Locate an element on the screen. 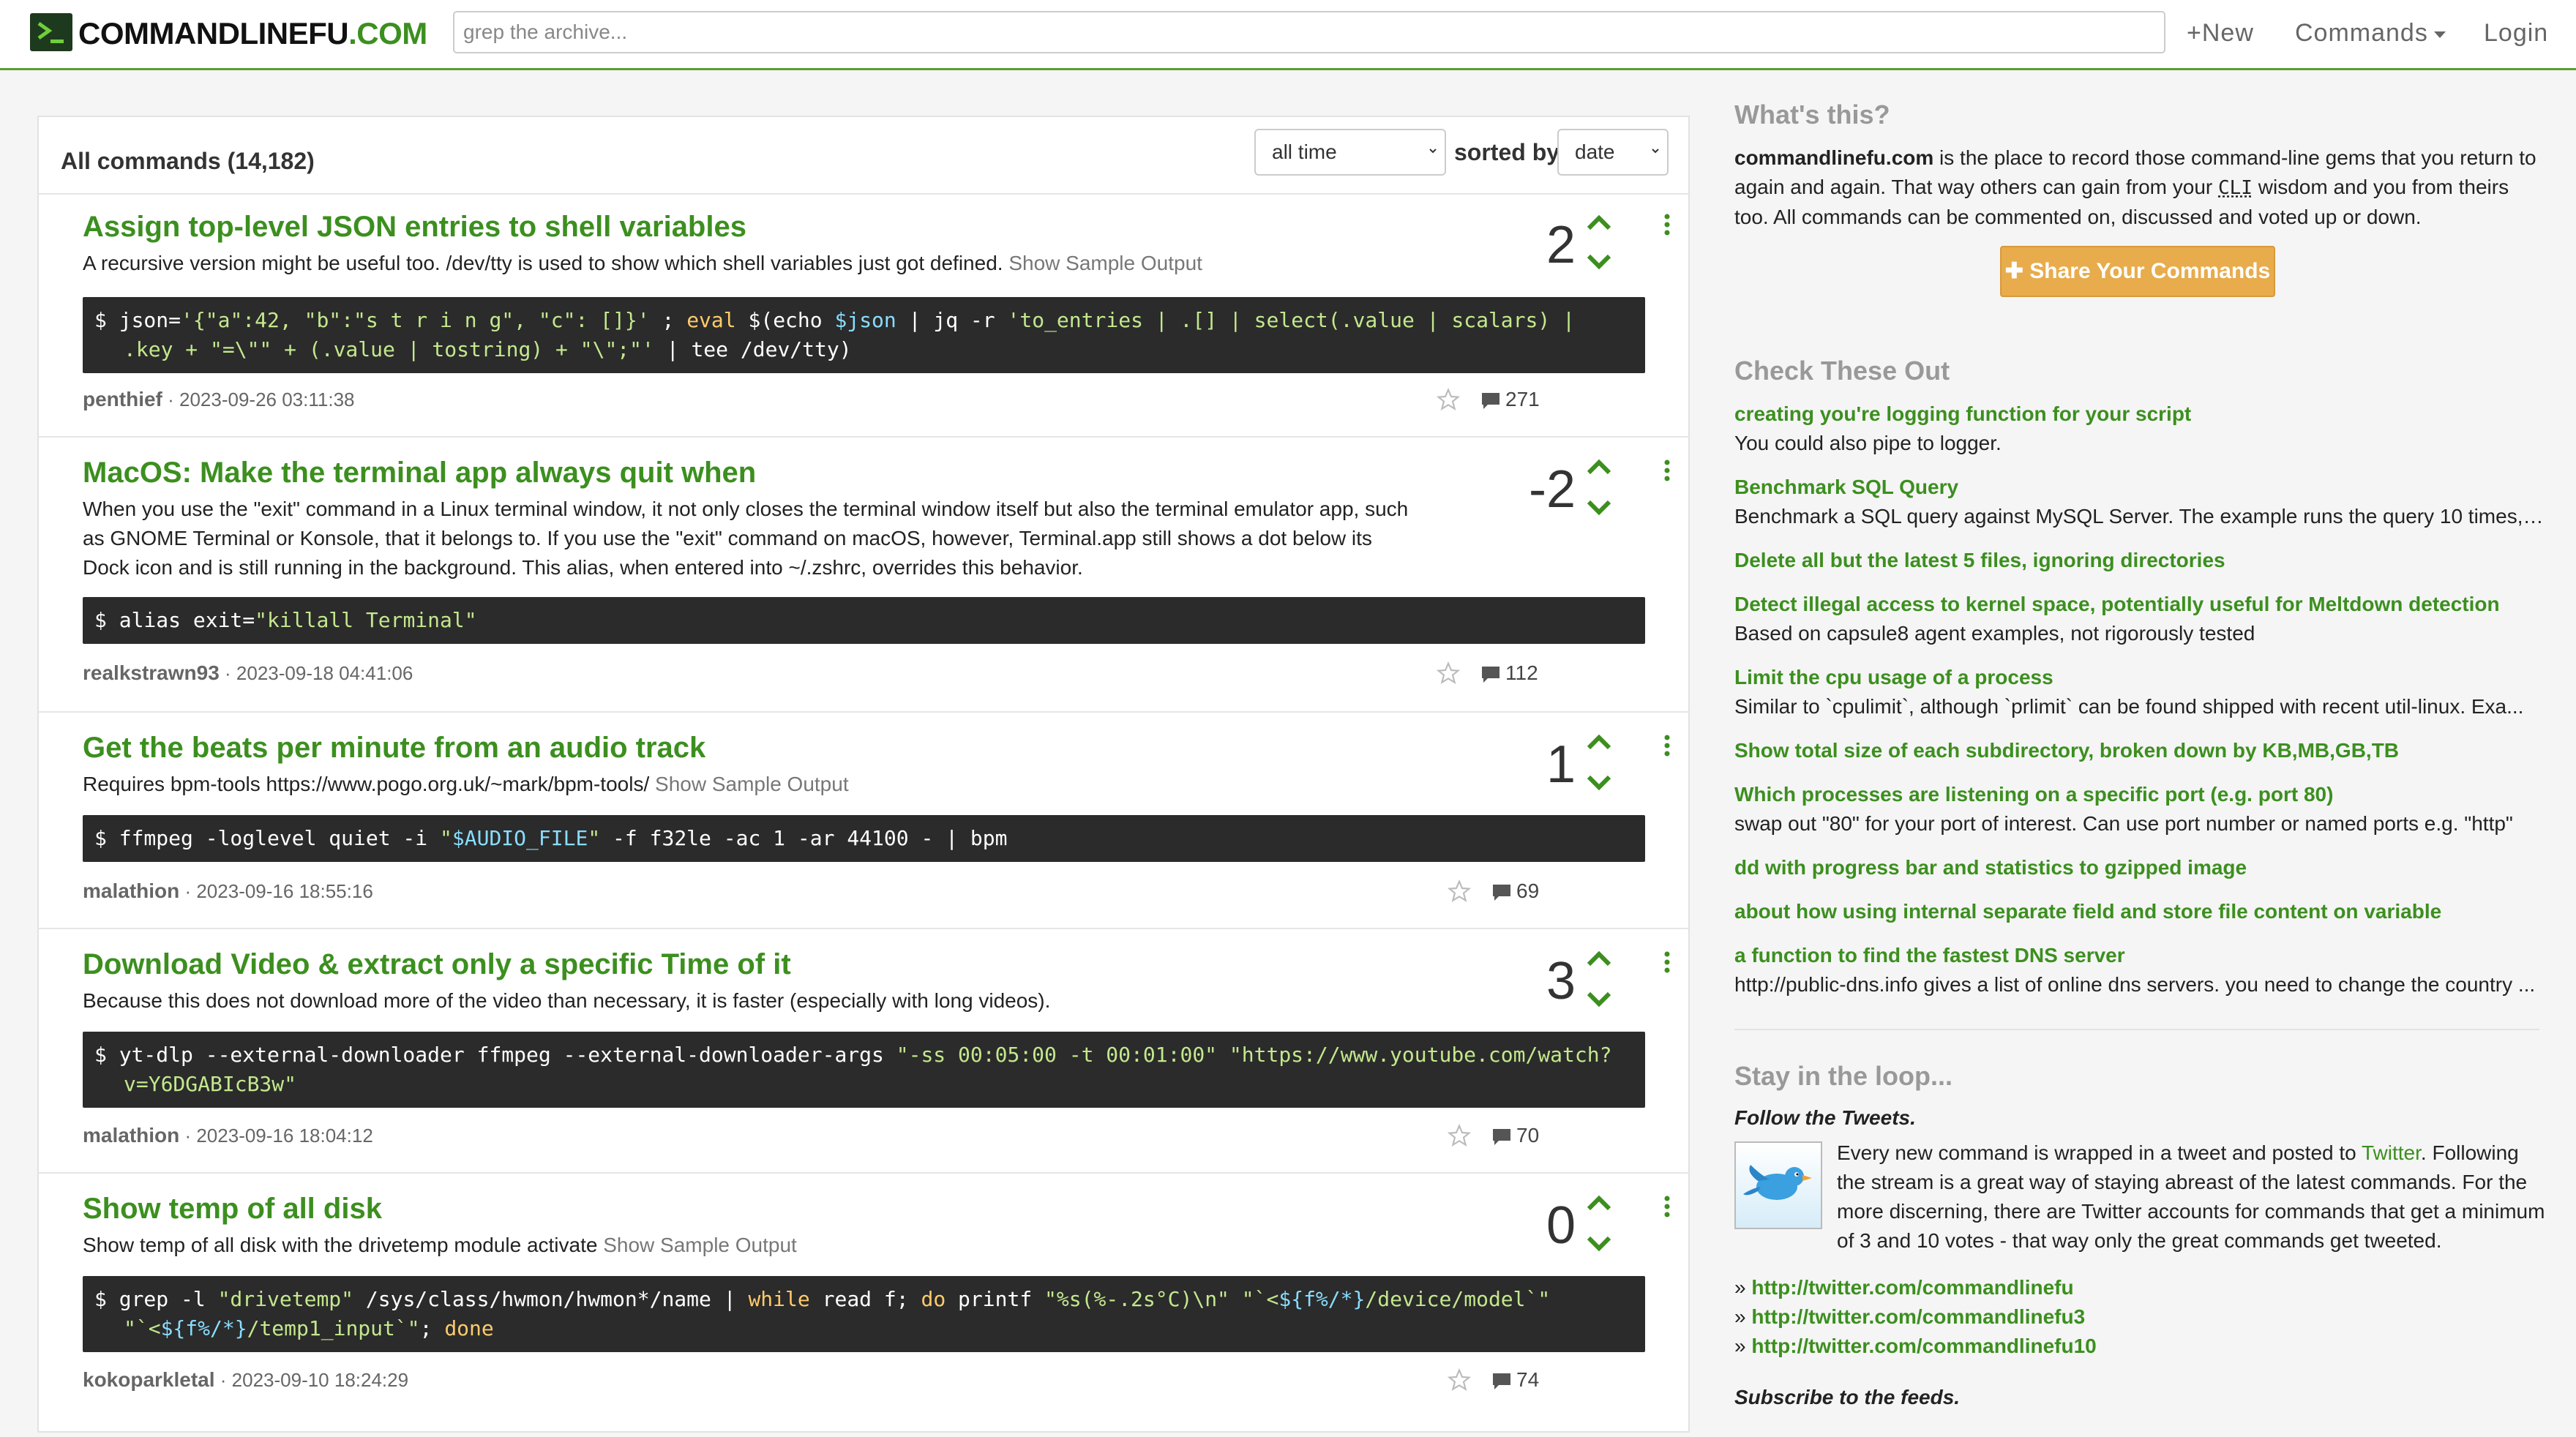 This screenshot has width=2576, height=1437. post-date: · 2023-09-18 04:41:06 is located at coordinates (319, 673).